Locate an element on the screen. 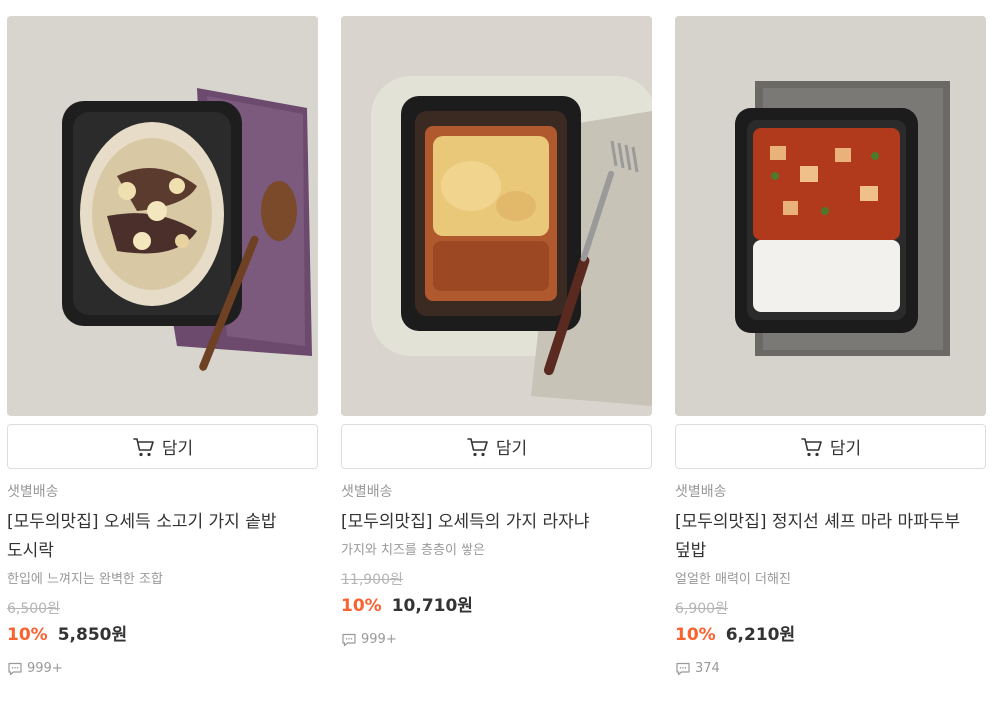 The height and width of the screenshot is (705, 999). product-description: 가지와 치즈를 층층이 쌓은 is located at coordinates (413, 550).